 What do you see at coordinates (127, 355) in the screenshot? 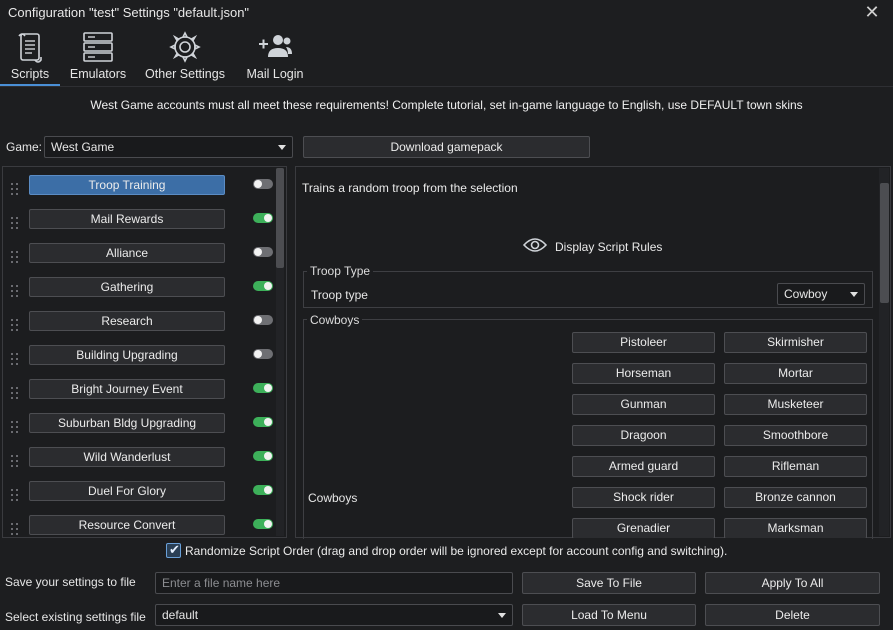
I see `script-button: Building Upgrading` at bounding box center [127, 355].